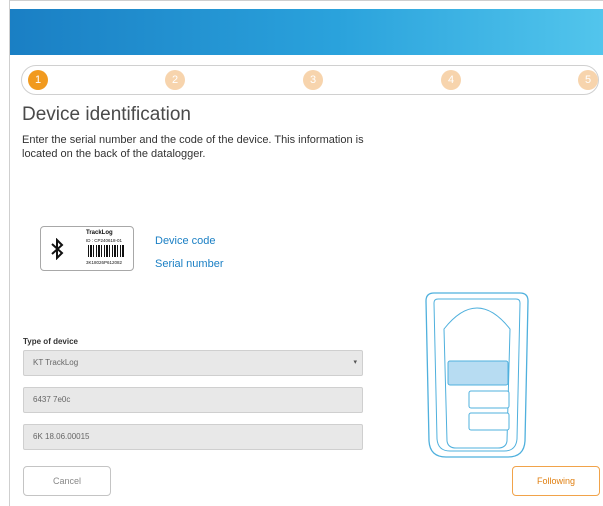 This screenshot has width=603, height=506. Describe the element at coordinates (87, 248) in the screenshot. I see `device-label-card: TrackLog ID : CP240618-01 3K18026P612082` at that location.